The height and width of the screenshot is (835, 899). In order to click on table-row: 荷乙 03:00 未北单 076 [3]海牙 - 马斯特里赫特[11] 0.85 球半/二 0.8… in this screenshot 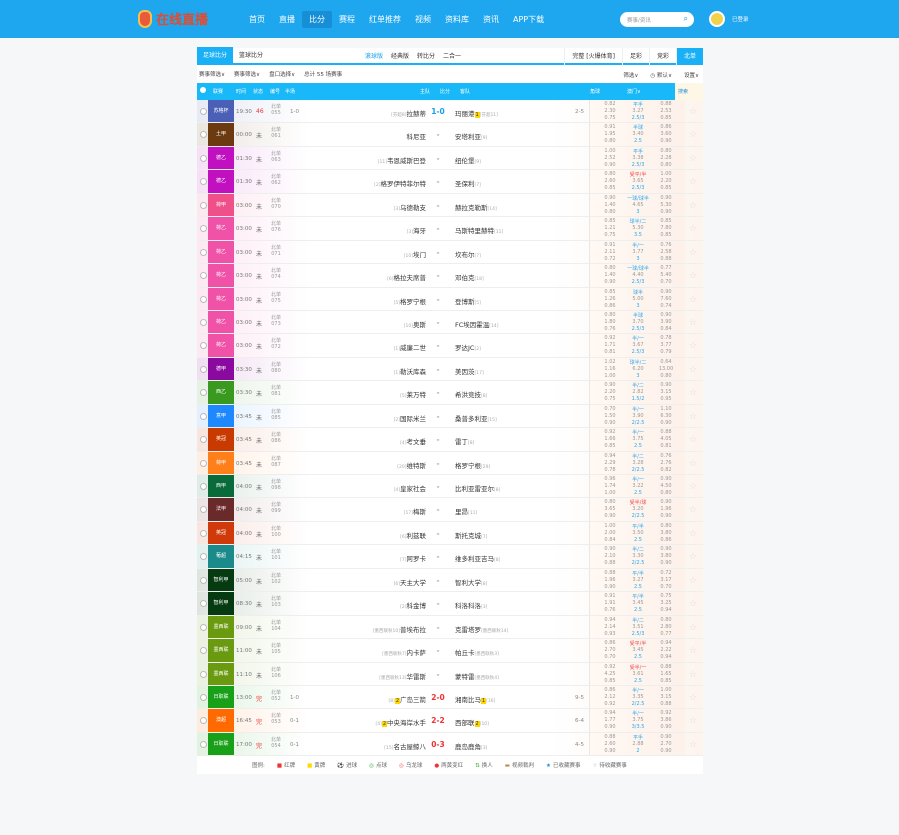, I will do `click(450, 229)`.